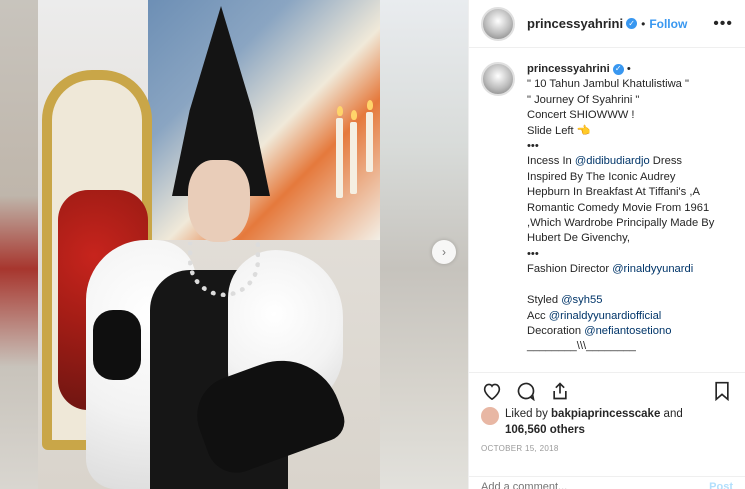 The width and height of the screenshot is (745, 489). What do you see at coordinates (668, 24) in the screenshot?
I see `follow-button: Follow` at bounding box center [668, 24].